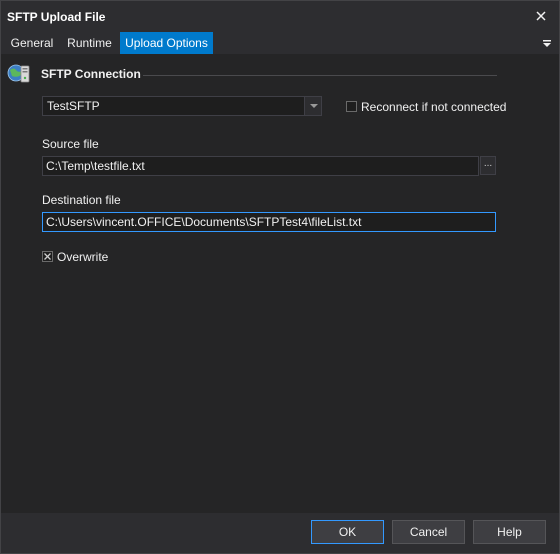 The height and width of the screenshot is (554, 560). Describe the element at coordinates (433, 107) in the screenshot. I see `reconnect-label: Reconnect if not connected` at that location.